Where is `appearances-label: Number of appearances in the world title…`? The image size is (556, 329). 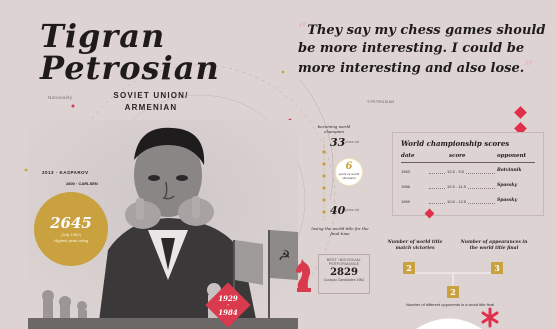 appearances-label: Number of appearances in the world title… is located at coordinates (494, 245).